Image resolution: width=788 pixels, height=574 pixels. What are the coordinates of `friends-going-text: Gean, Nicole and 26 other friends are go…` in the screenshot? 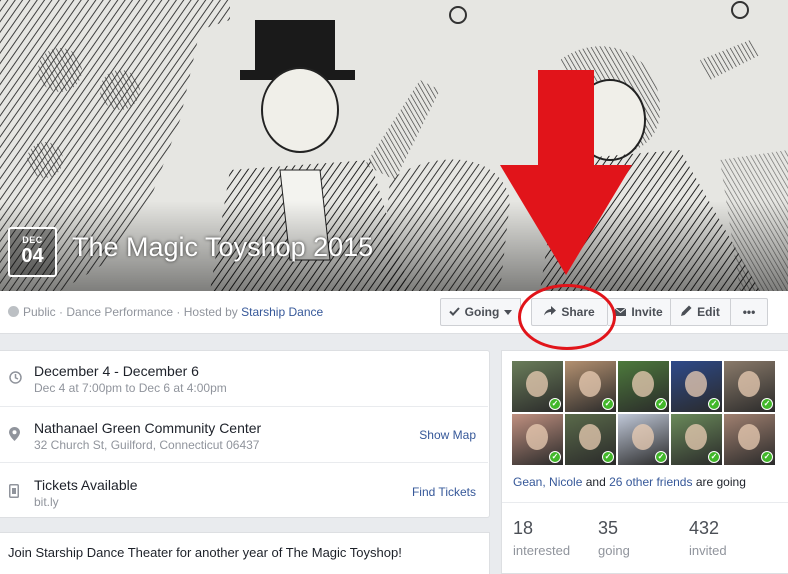 It's located at (629, 482).